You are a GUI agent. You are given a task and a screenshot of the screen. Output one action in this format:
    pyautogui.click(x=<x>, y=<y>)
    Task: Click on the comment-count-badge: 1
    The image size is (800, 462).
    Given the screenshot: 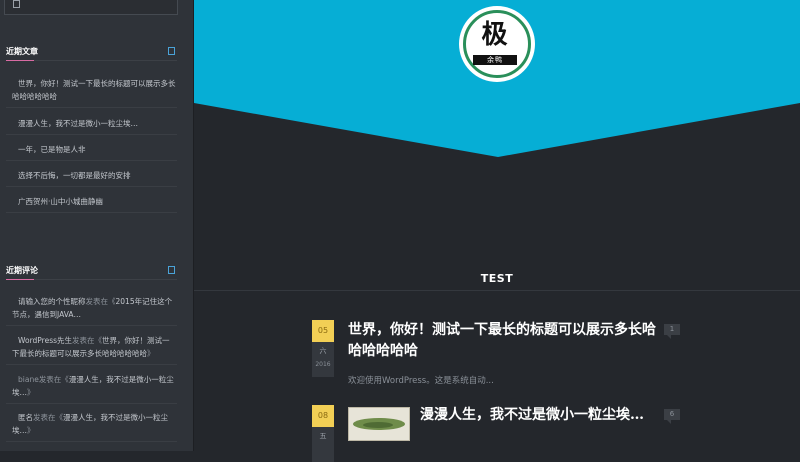 What is the action you would take?
    pyautogui.click(x=672, y=331)
    